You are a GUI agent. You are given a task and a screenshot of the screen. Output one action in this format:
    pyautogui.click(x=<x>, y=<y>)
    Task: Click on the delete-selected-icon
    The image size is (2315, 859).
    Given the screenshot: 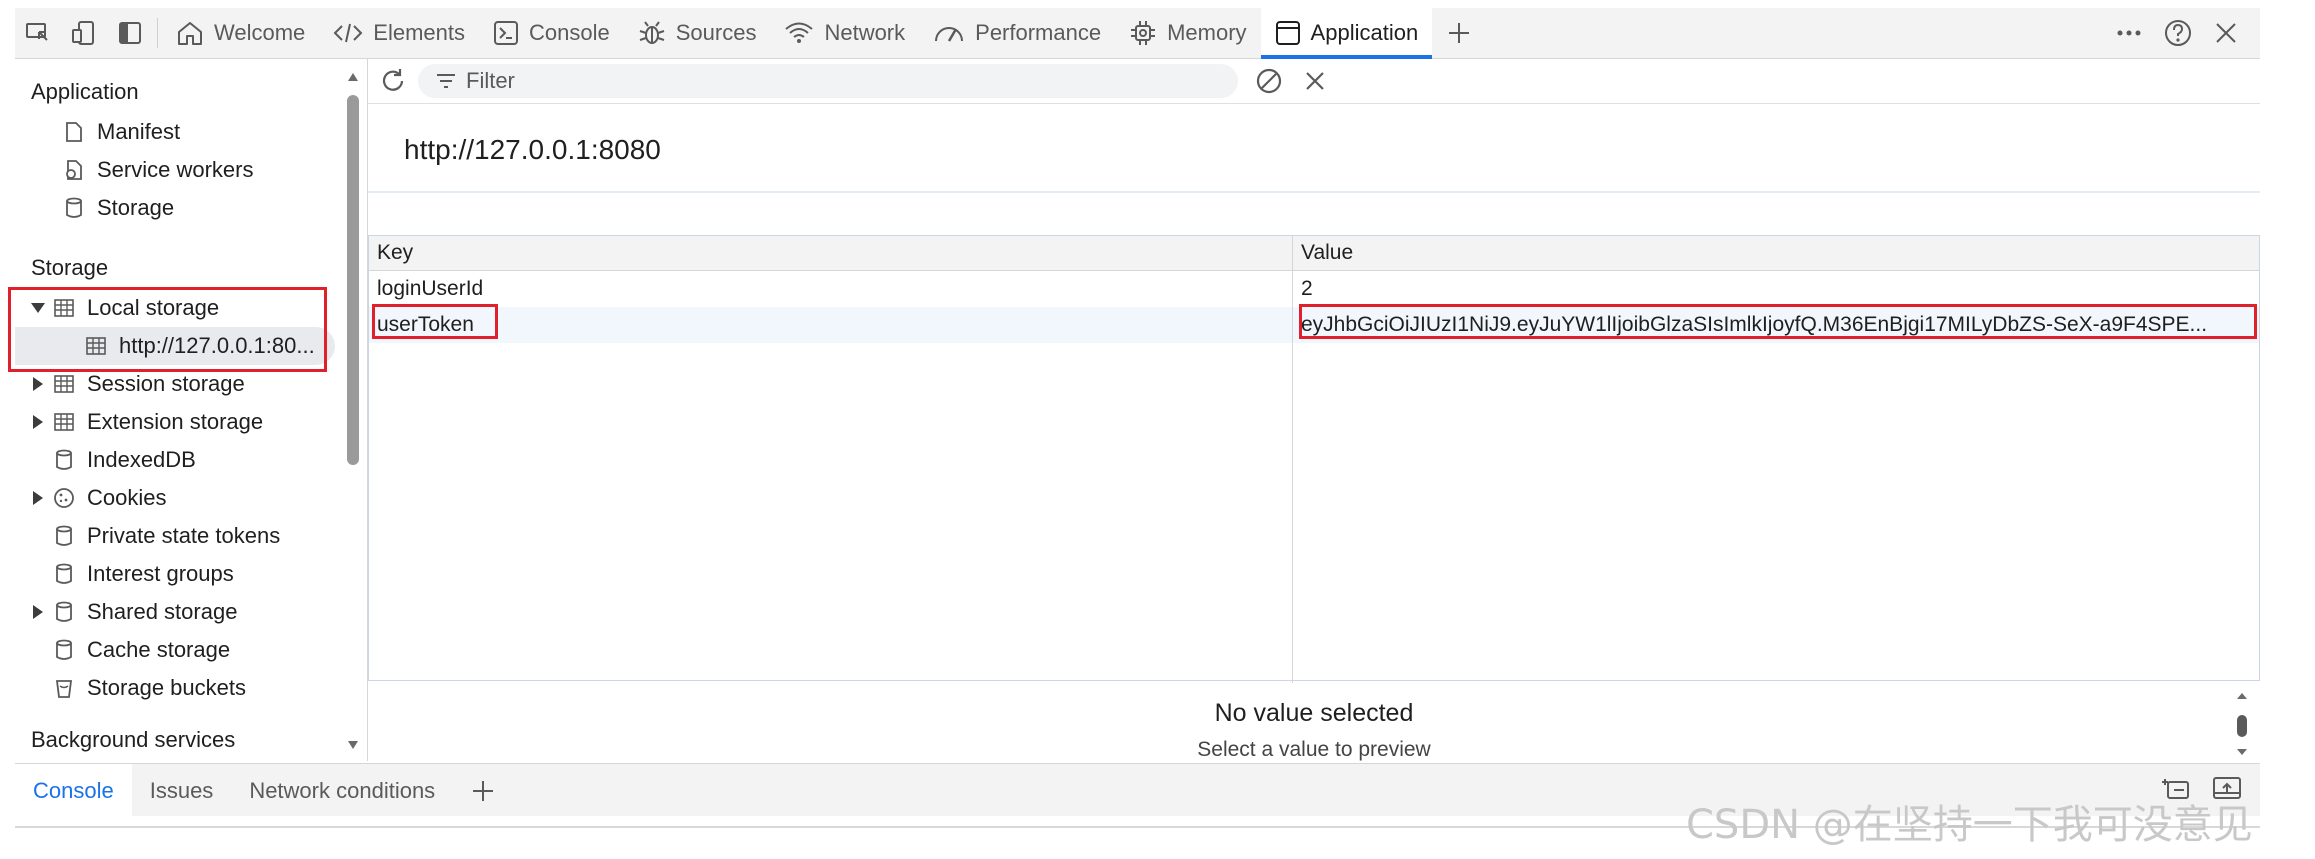 What is the action you would take?
    pyautogui.click(x=1315, y=81)
    